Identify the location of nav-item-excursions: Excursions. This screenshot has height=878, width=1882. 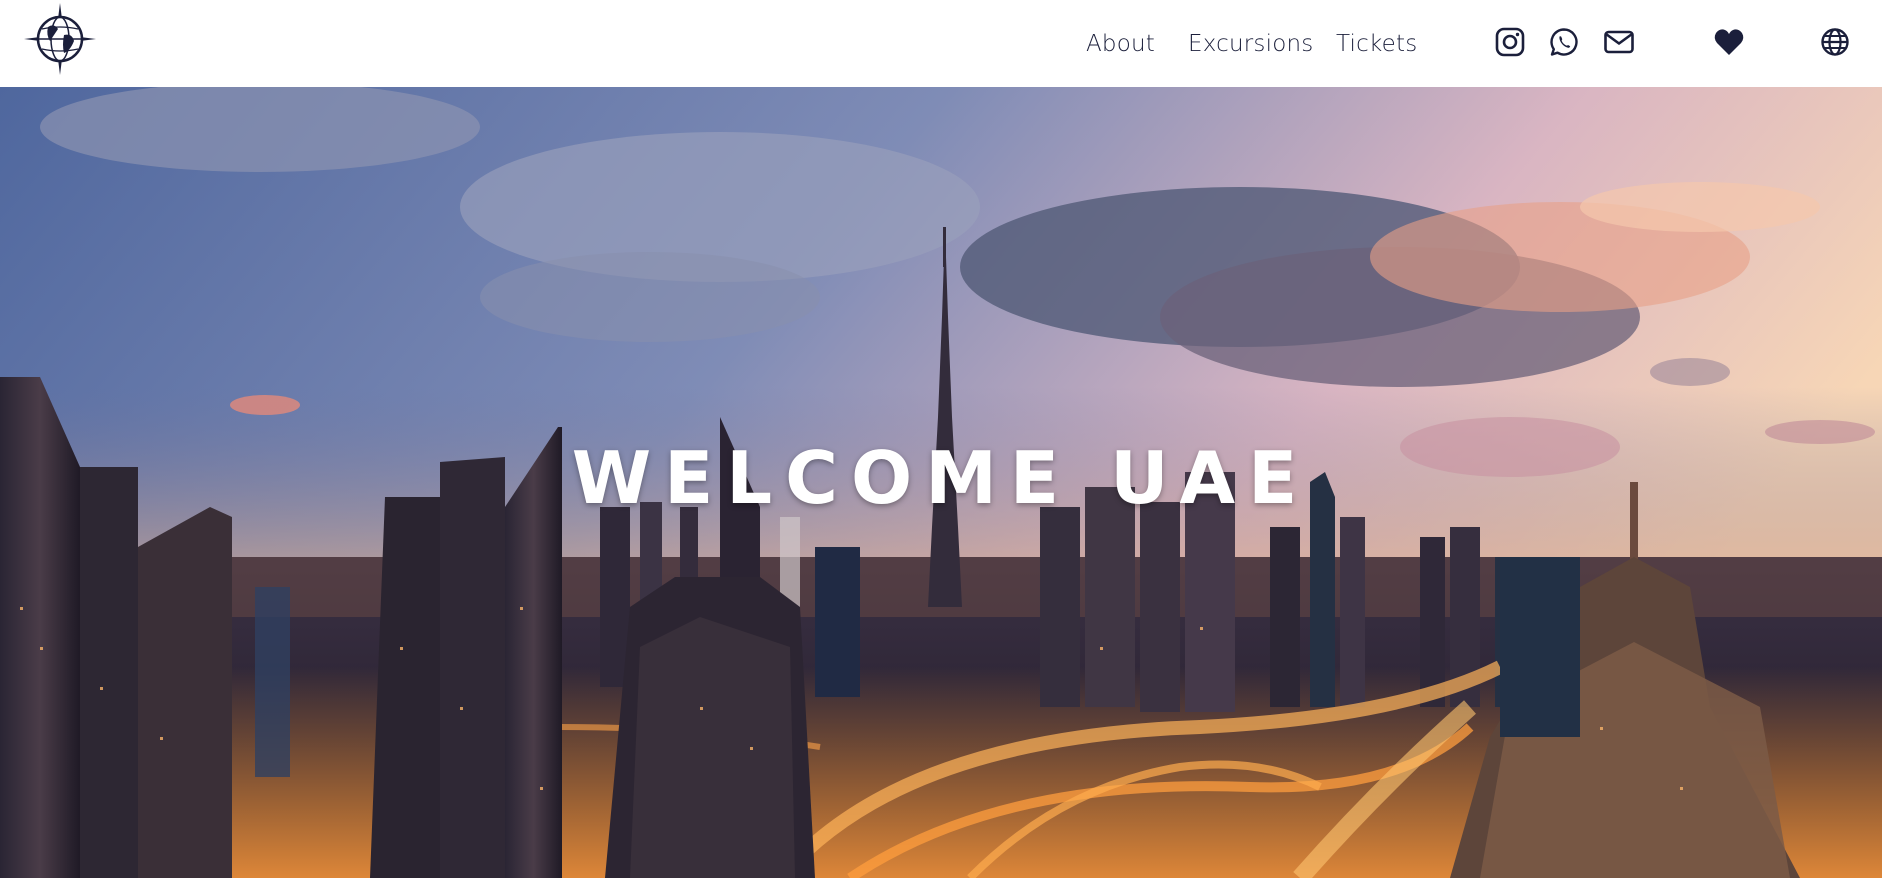
(1250, 43).